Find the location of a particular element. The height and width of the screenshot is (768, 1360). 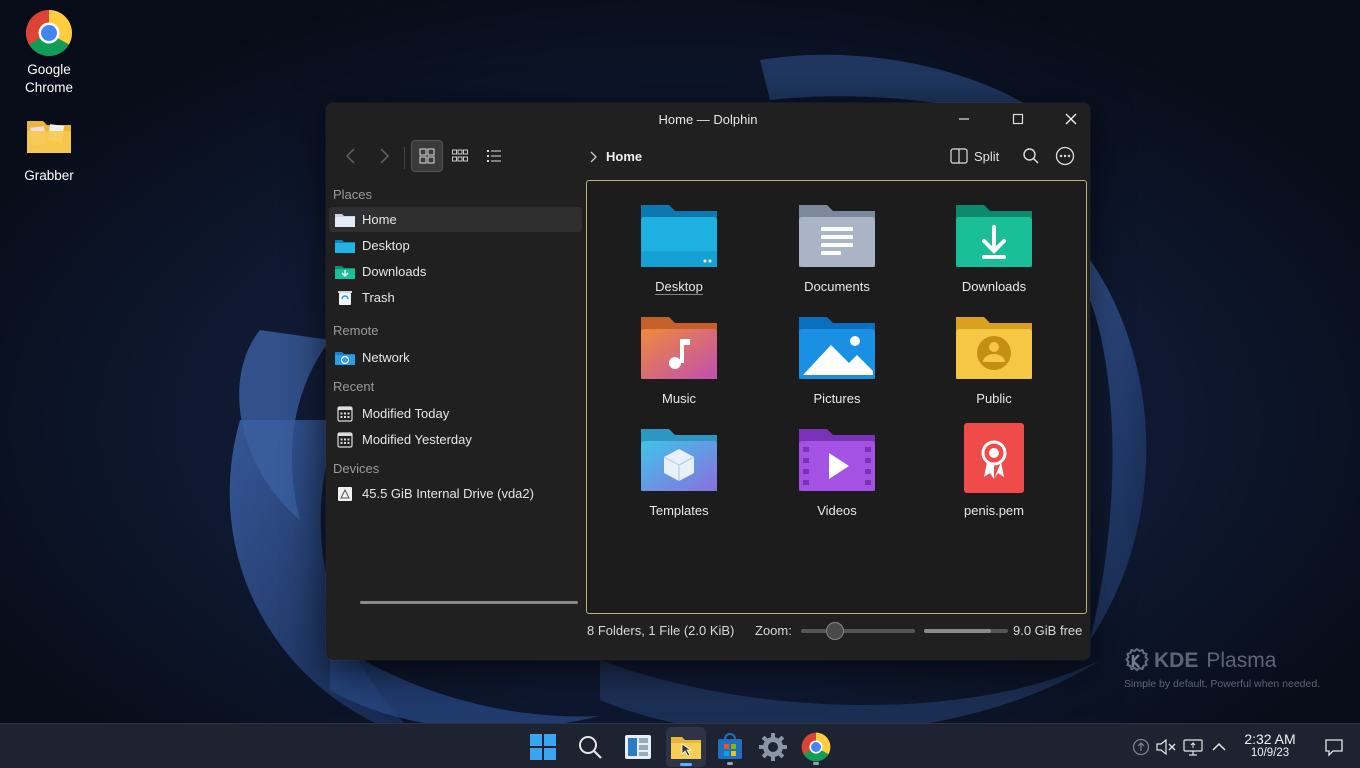

taskbar-settings is located at coordinates (773, 747).